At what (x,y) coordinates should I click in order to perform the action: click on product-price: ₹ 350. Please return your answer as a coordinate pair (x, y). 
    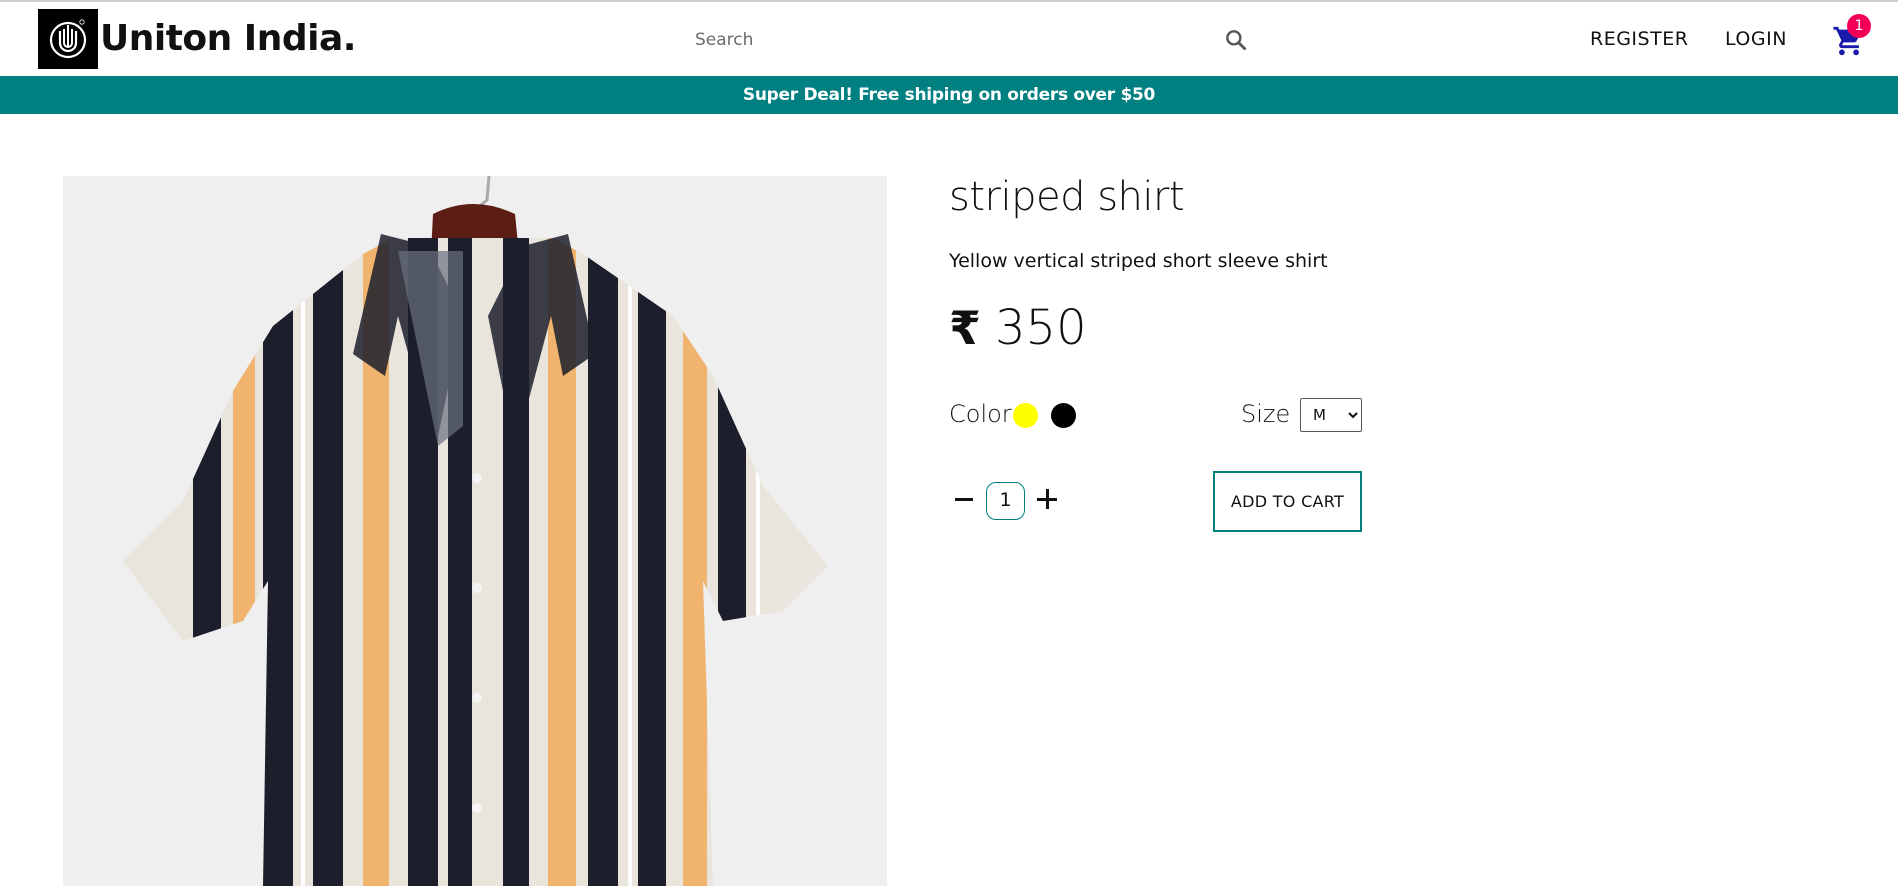
    Looking at the image, I should click on (1018, 328).